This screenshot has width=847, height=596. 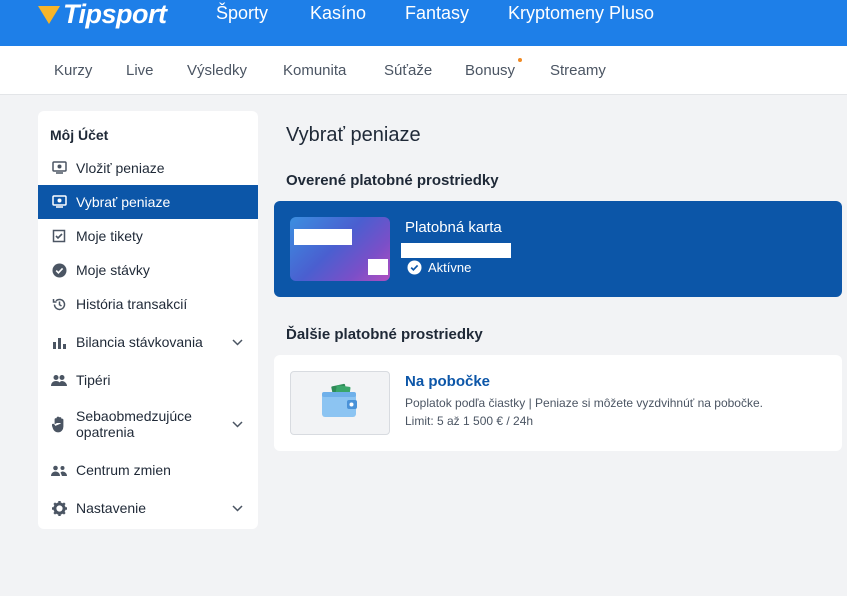 I want to click on subnav-komunita: Komunita, so click(x=314, y=70).